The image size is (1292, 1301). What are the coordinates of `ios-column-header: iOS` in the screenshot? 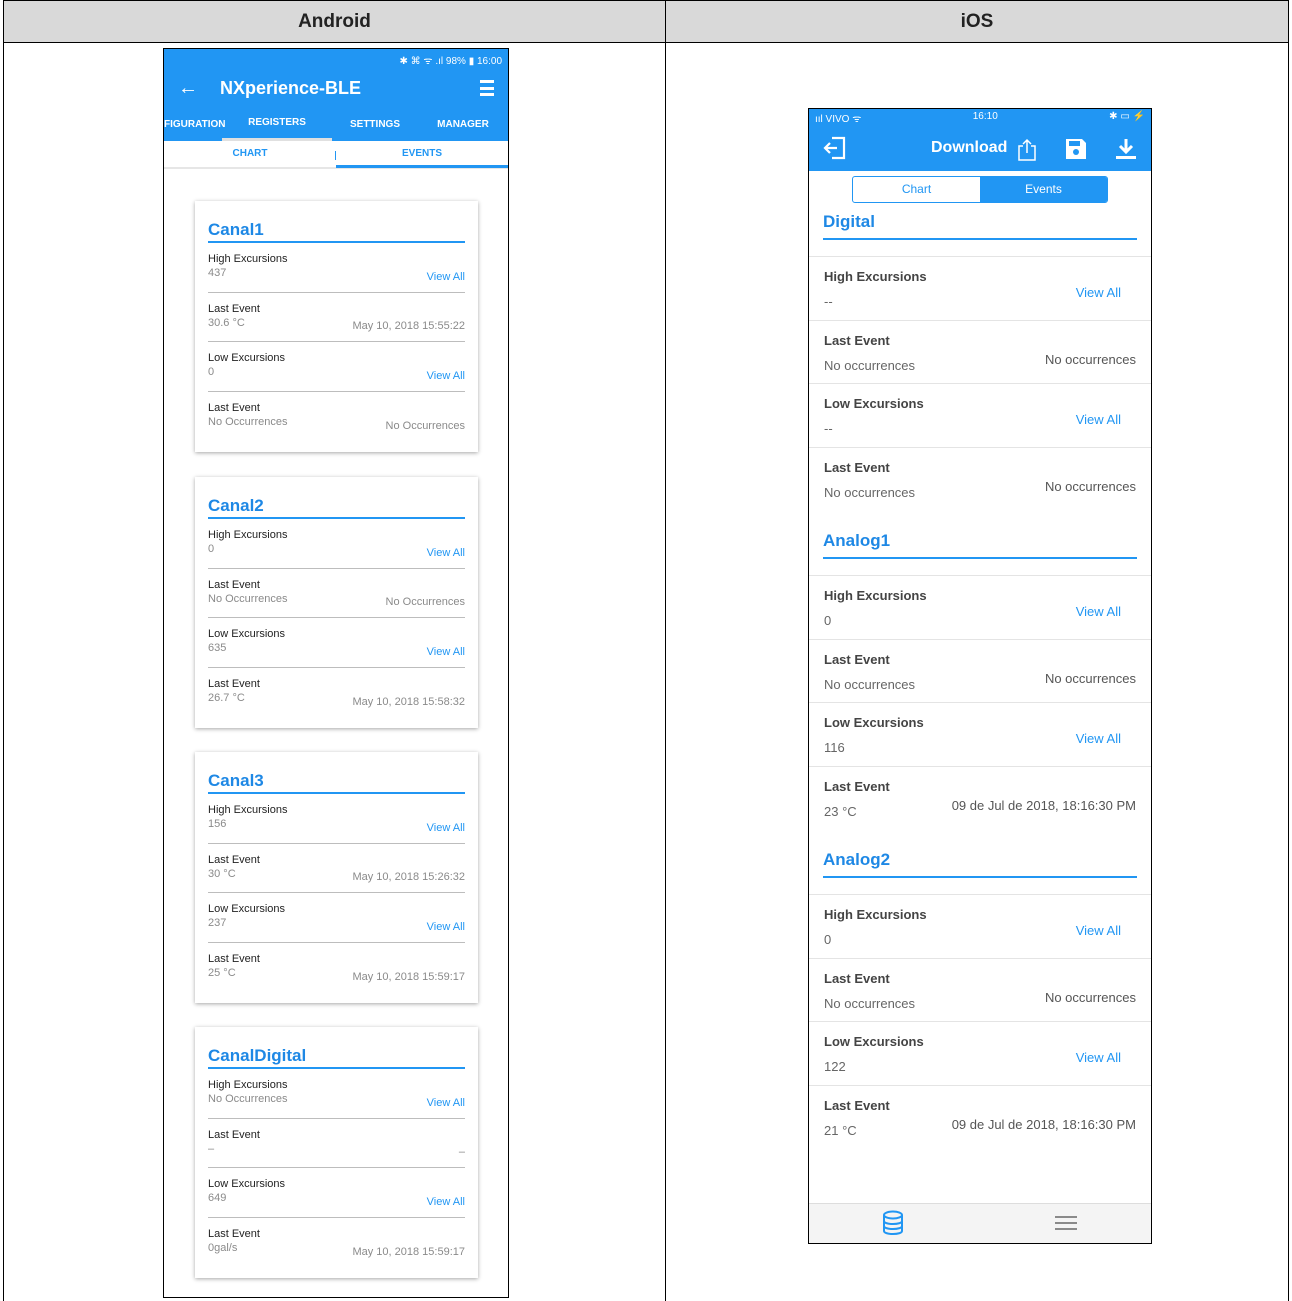 It's located at (977, 21).